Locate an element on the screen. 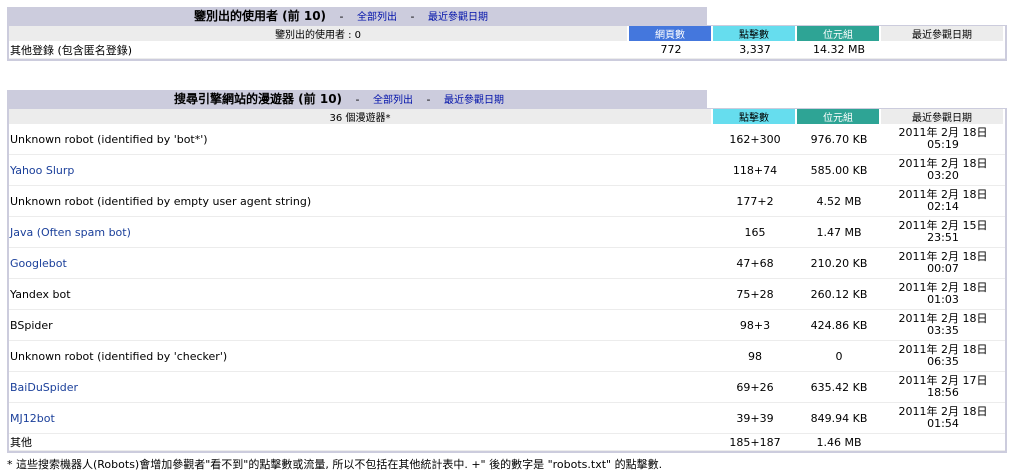  robots-col-bandwidth-header: 位元組 is located at coordinates (839, 116).